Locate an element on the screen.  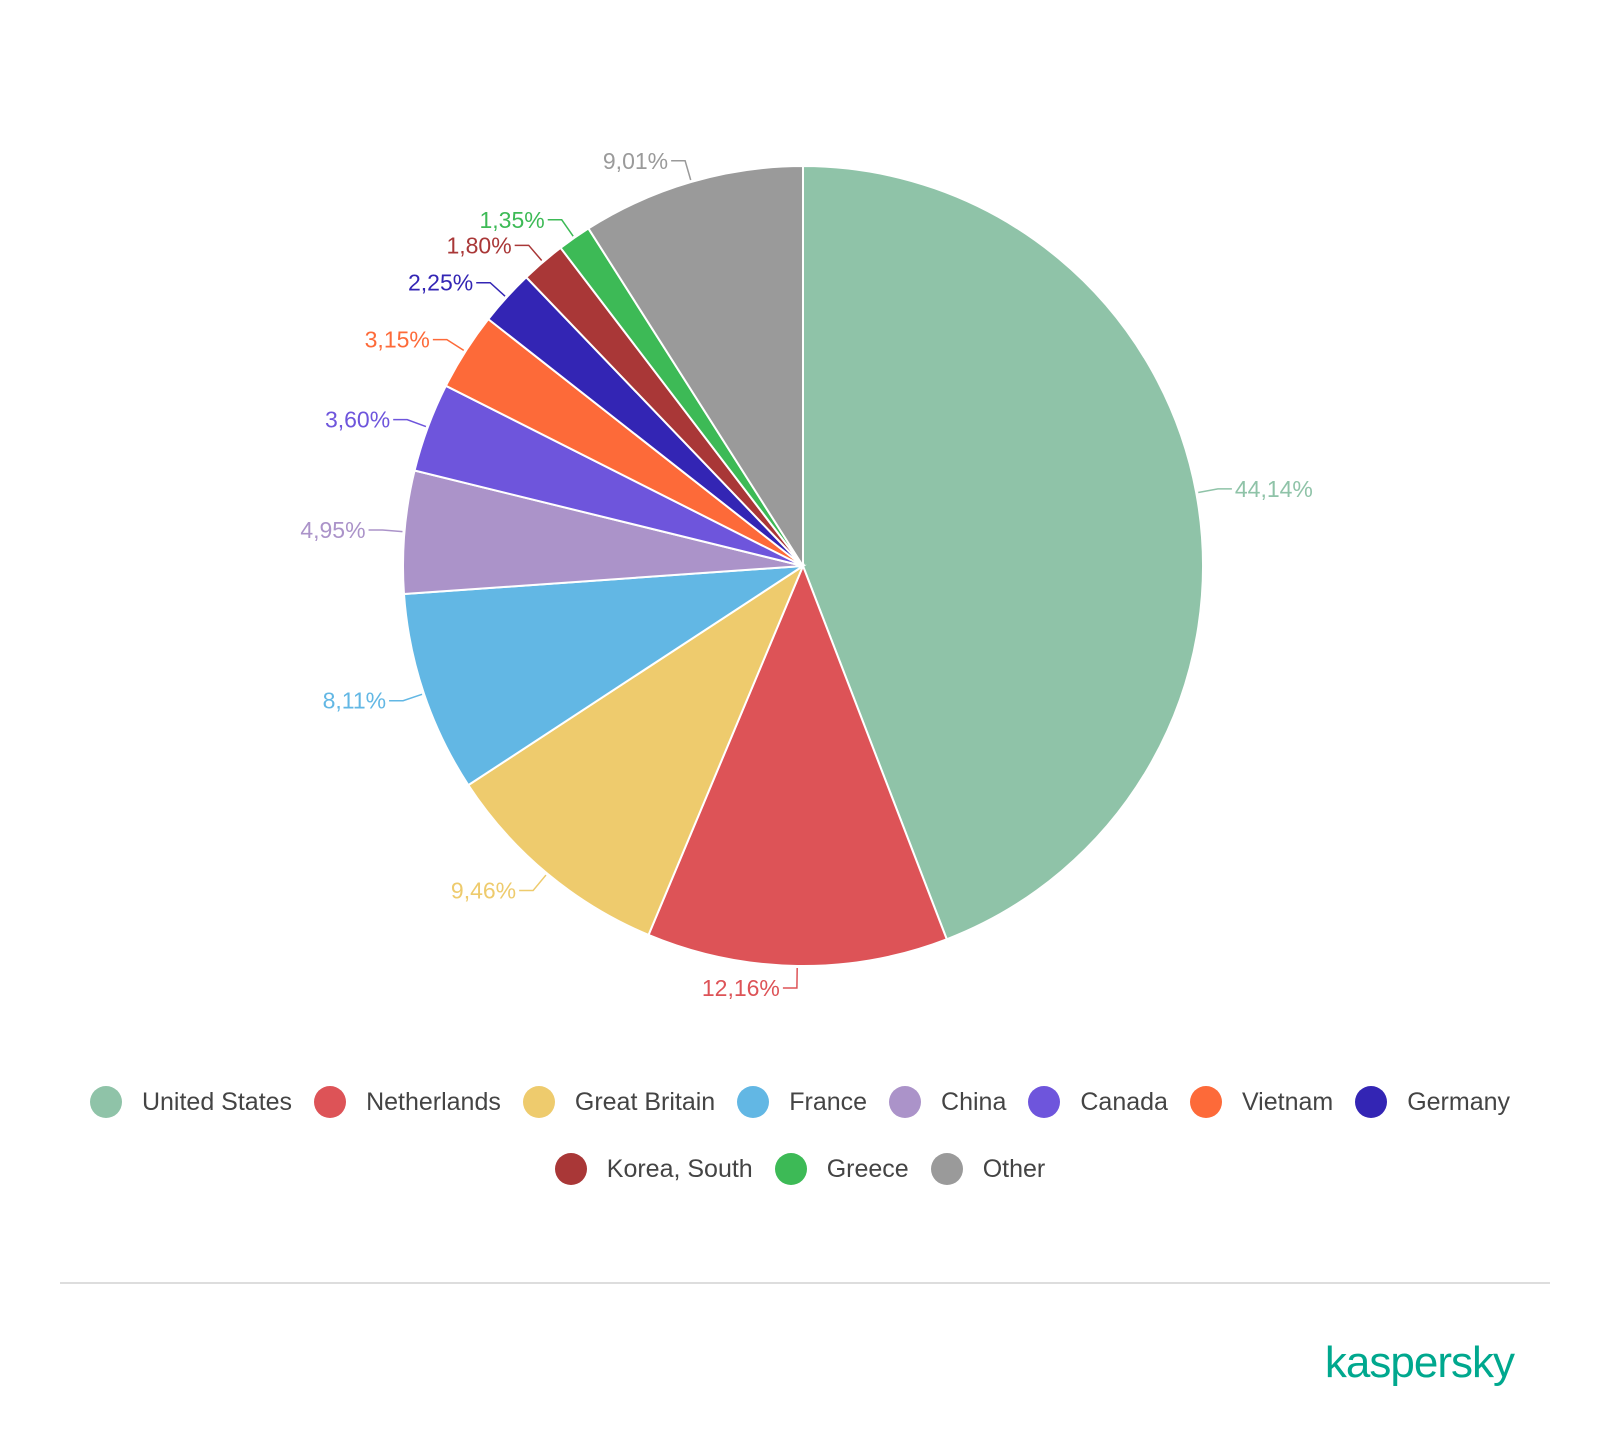
leader-line-china is located at coordinates (385, 531).